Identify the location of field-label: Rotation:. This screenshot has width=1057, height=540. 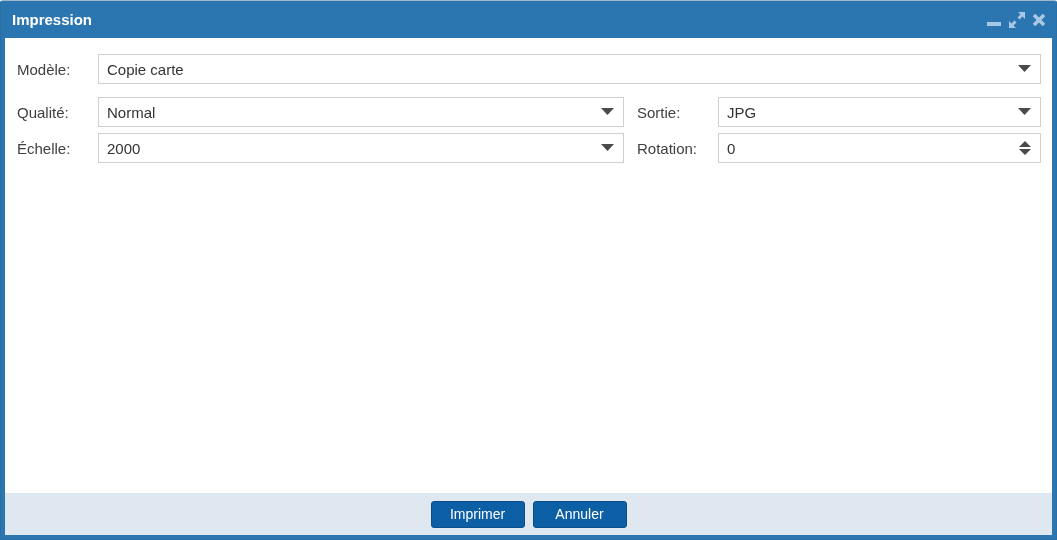
(668, 148).